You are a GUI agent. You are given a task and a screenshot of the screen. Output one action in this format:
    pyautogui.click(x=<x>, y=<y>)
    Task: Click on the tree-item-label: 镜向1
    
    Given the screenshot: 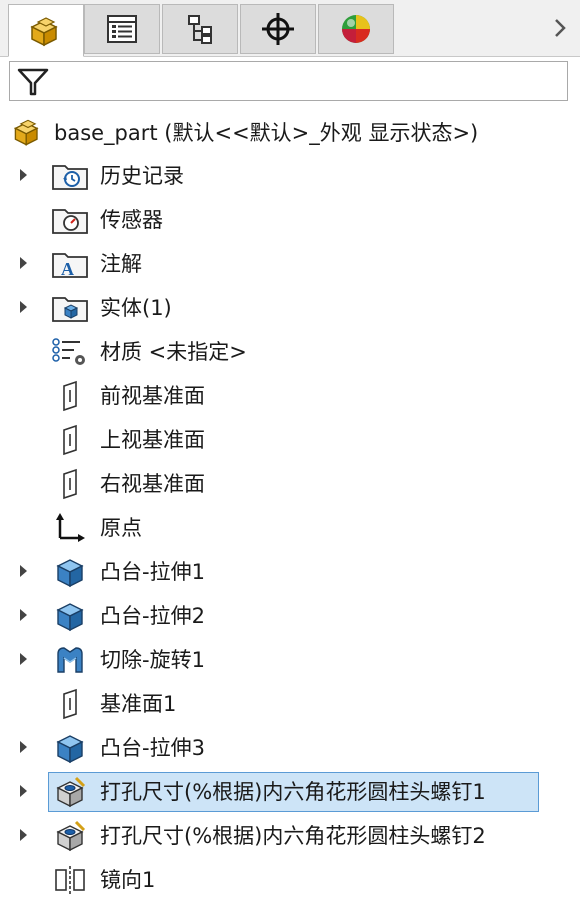 What is the action you would take?
    pyautogui.click(x=128, y=880)
    